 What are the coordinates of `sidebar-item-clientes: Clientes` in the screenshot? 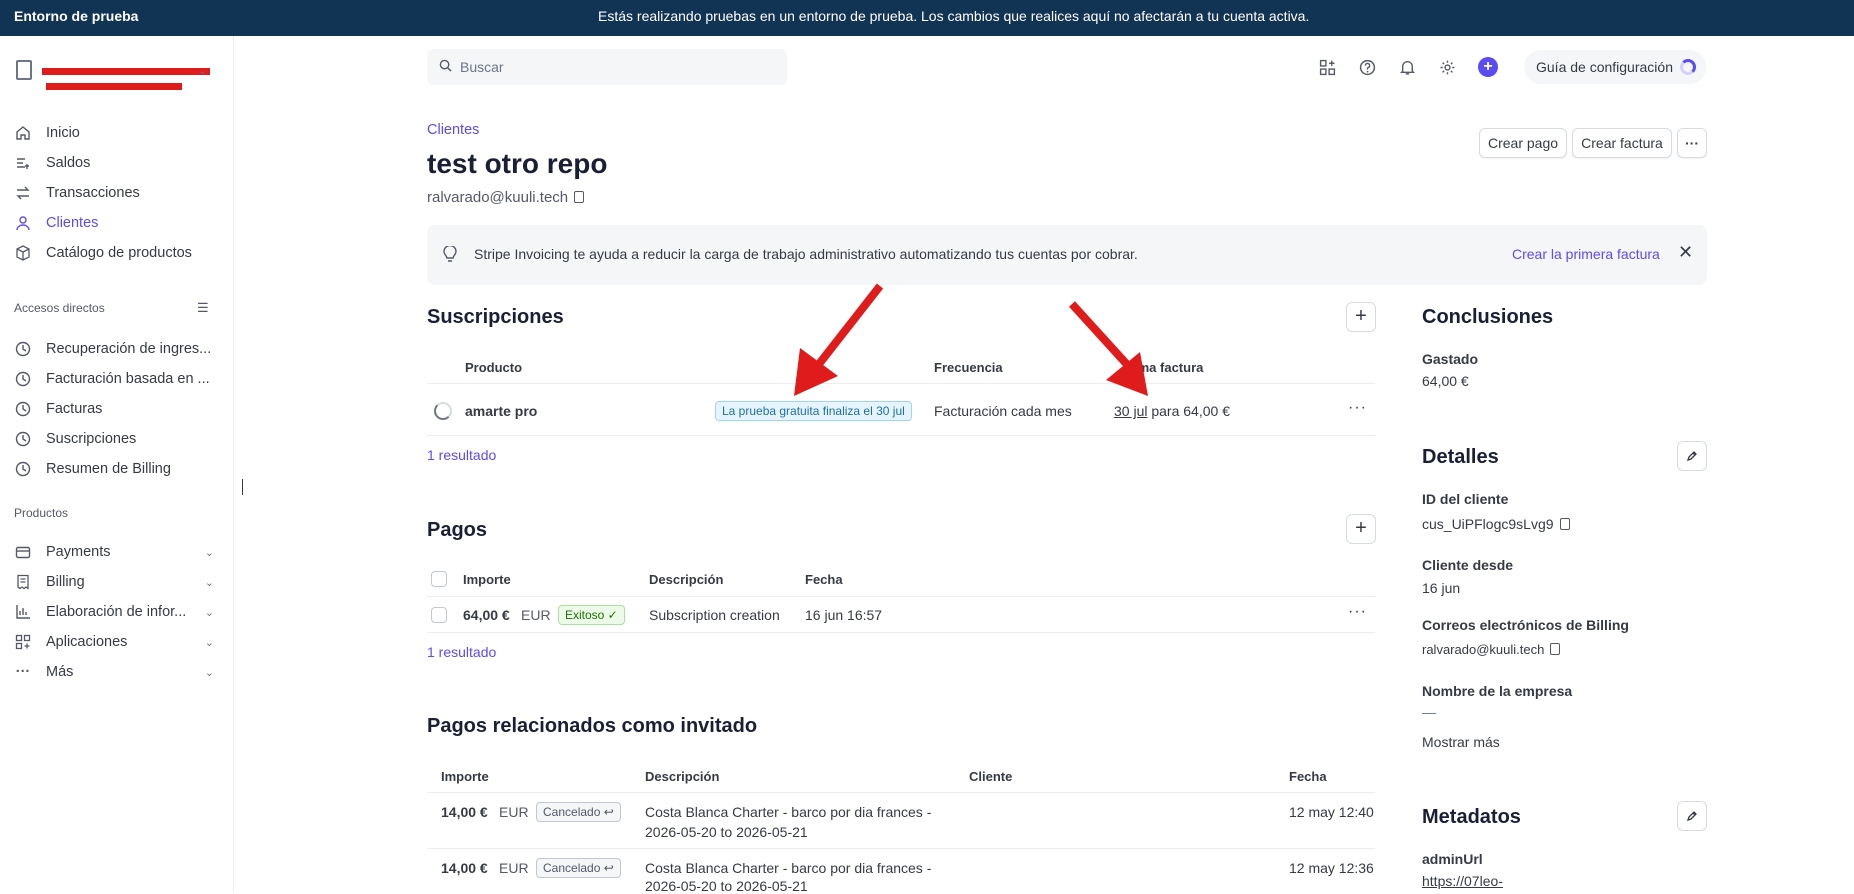 It's located at (117, 223).